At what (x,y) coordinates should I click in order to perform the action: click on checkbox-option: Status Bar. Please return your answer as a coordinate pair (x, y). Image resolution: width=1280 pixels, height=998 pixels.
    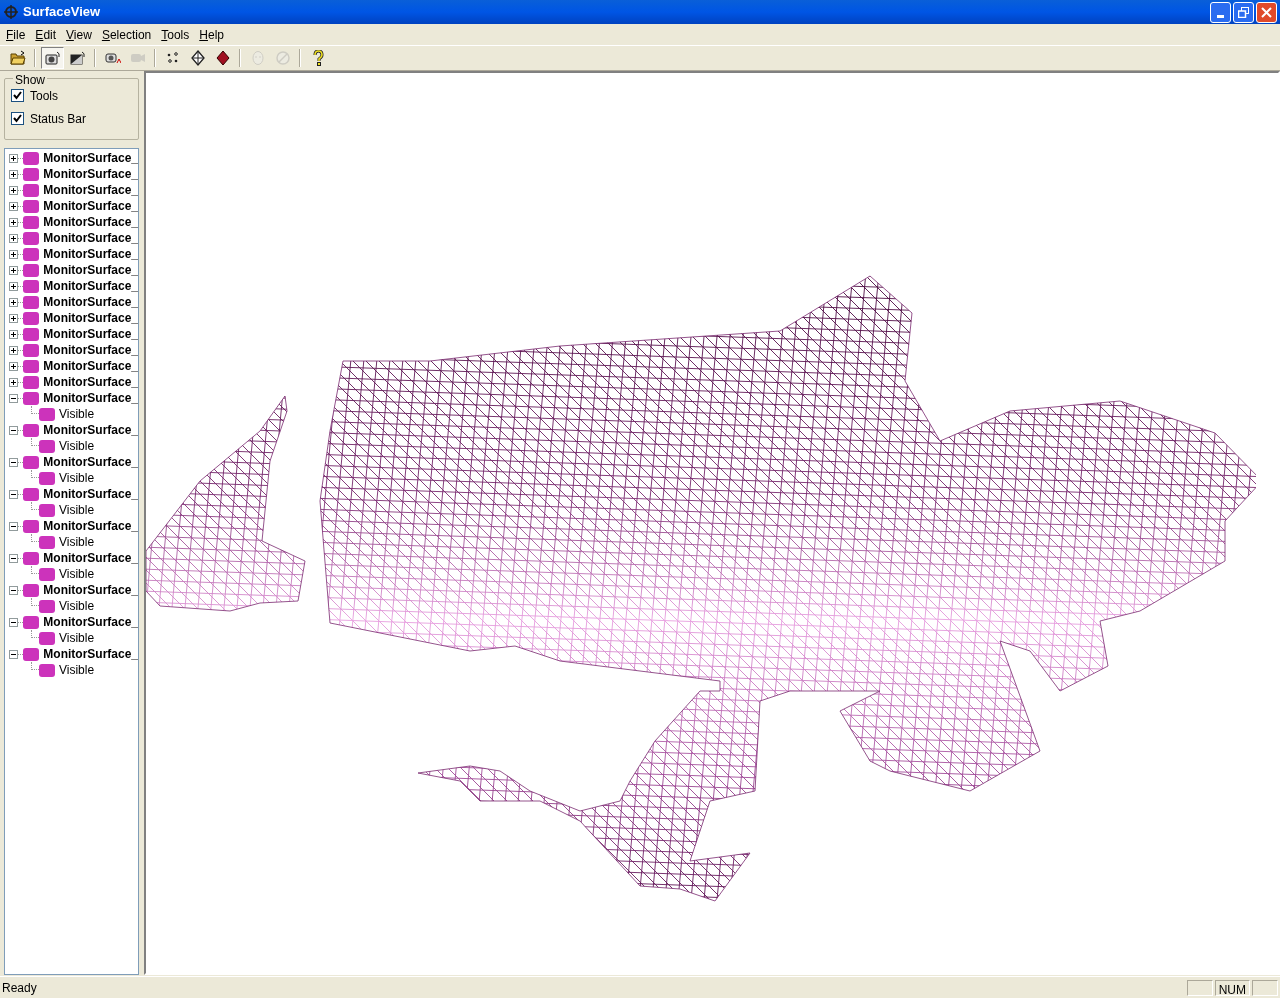
    Looking at the image, I should click on (71, 118).